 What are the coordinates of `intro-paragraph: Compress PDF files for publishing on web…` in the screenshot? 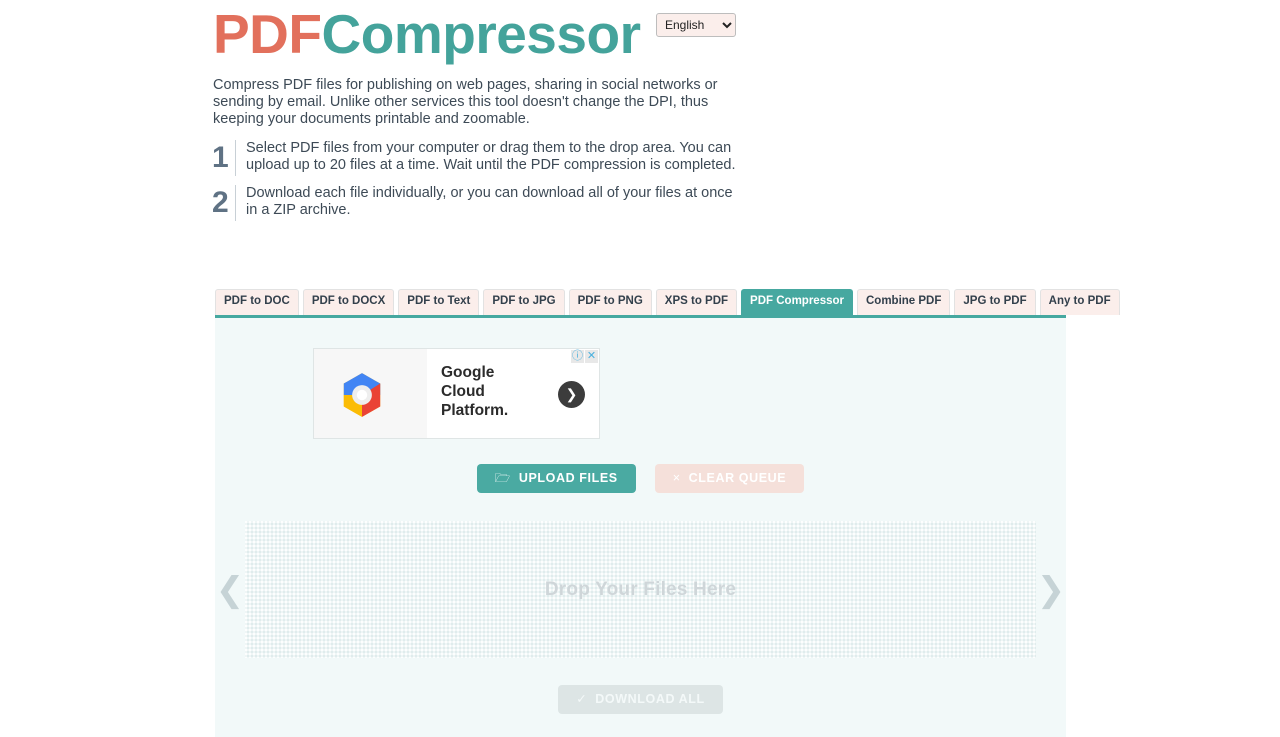 It's located at (465, 102).